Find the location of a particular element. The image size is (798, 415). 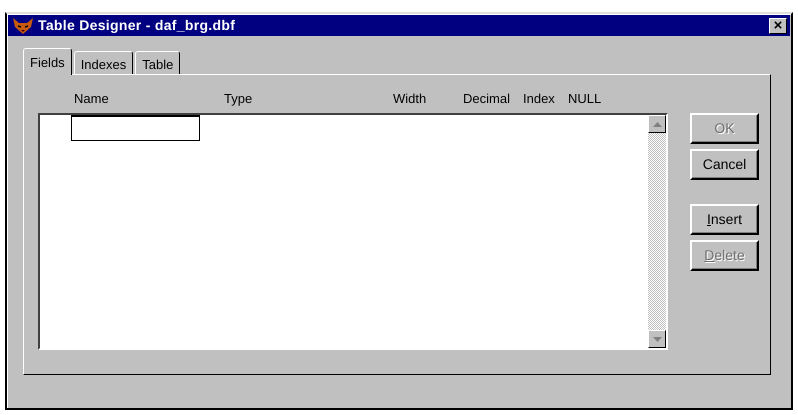

vertical-scrollbar is located at coordinates (657, 231).